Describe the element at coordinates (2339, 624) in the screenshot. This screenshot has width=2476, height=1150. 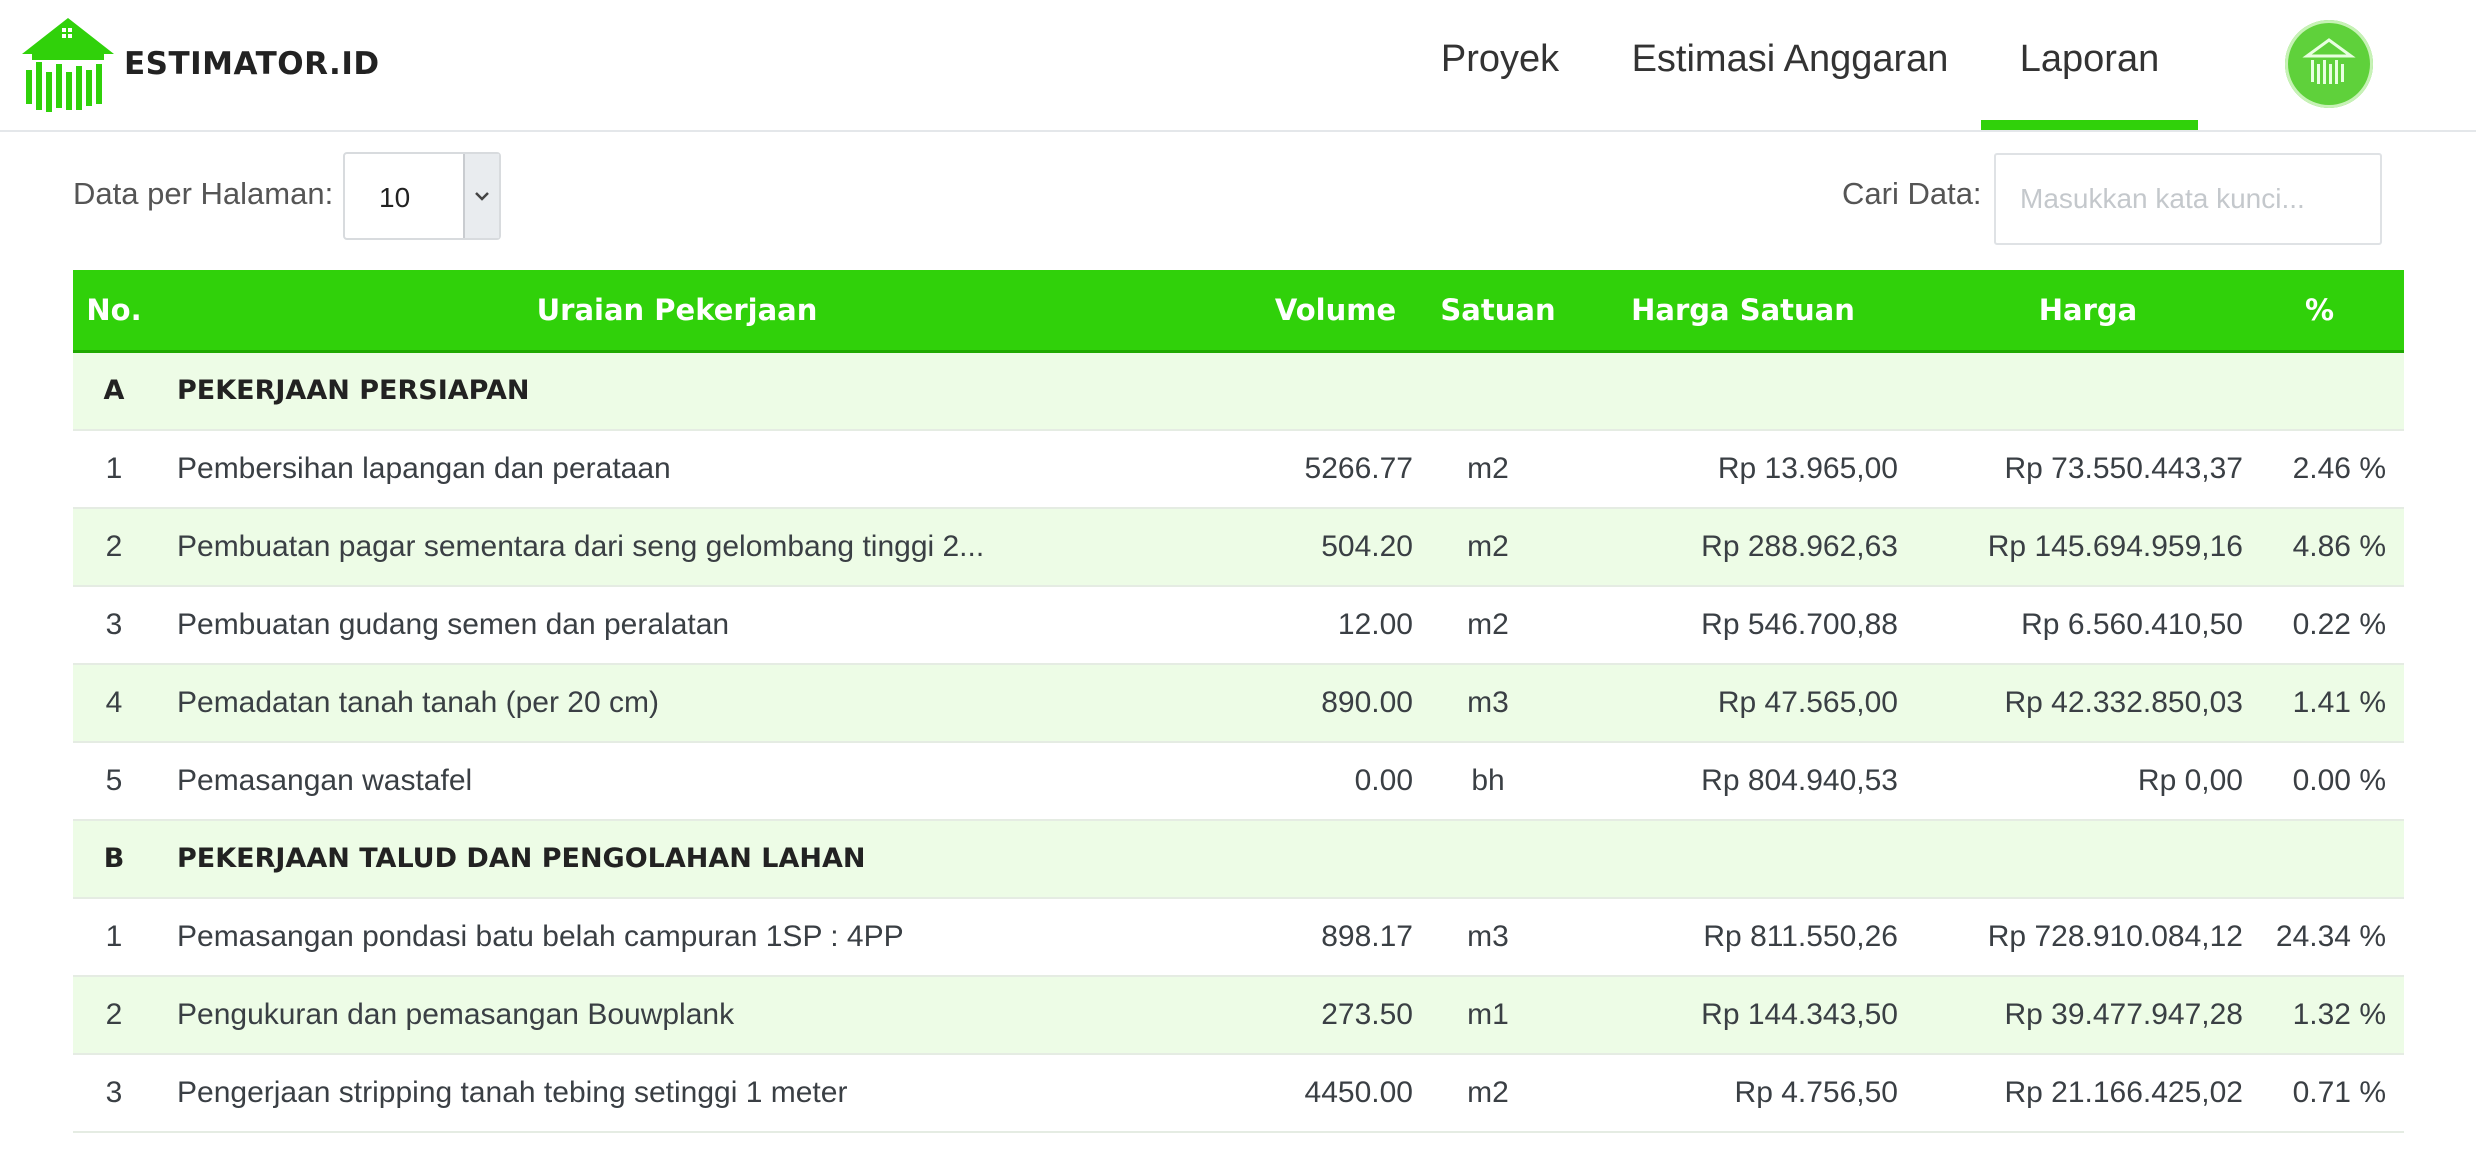
I see `row-percent: 0.22 %` at that location.